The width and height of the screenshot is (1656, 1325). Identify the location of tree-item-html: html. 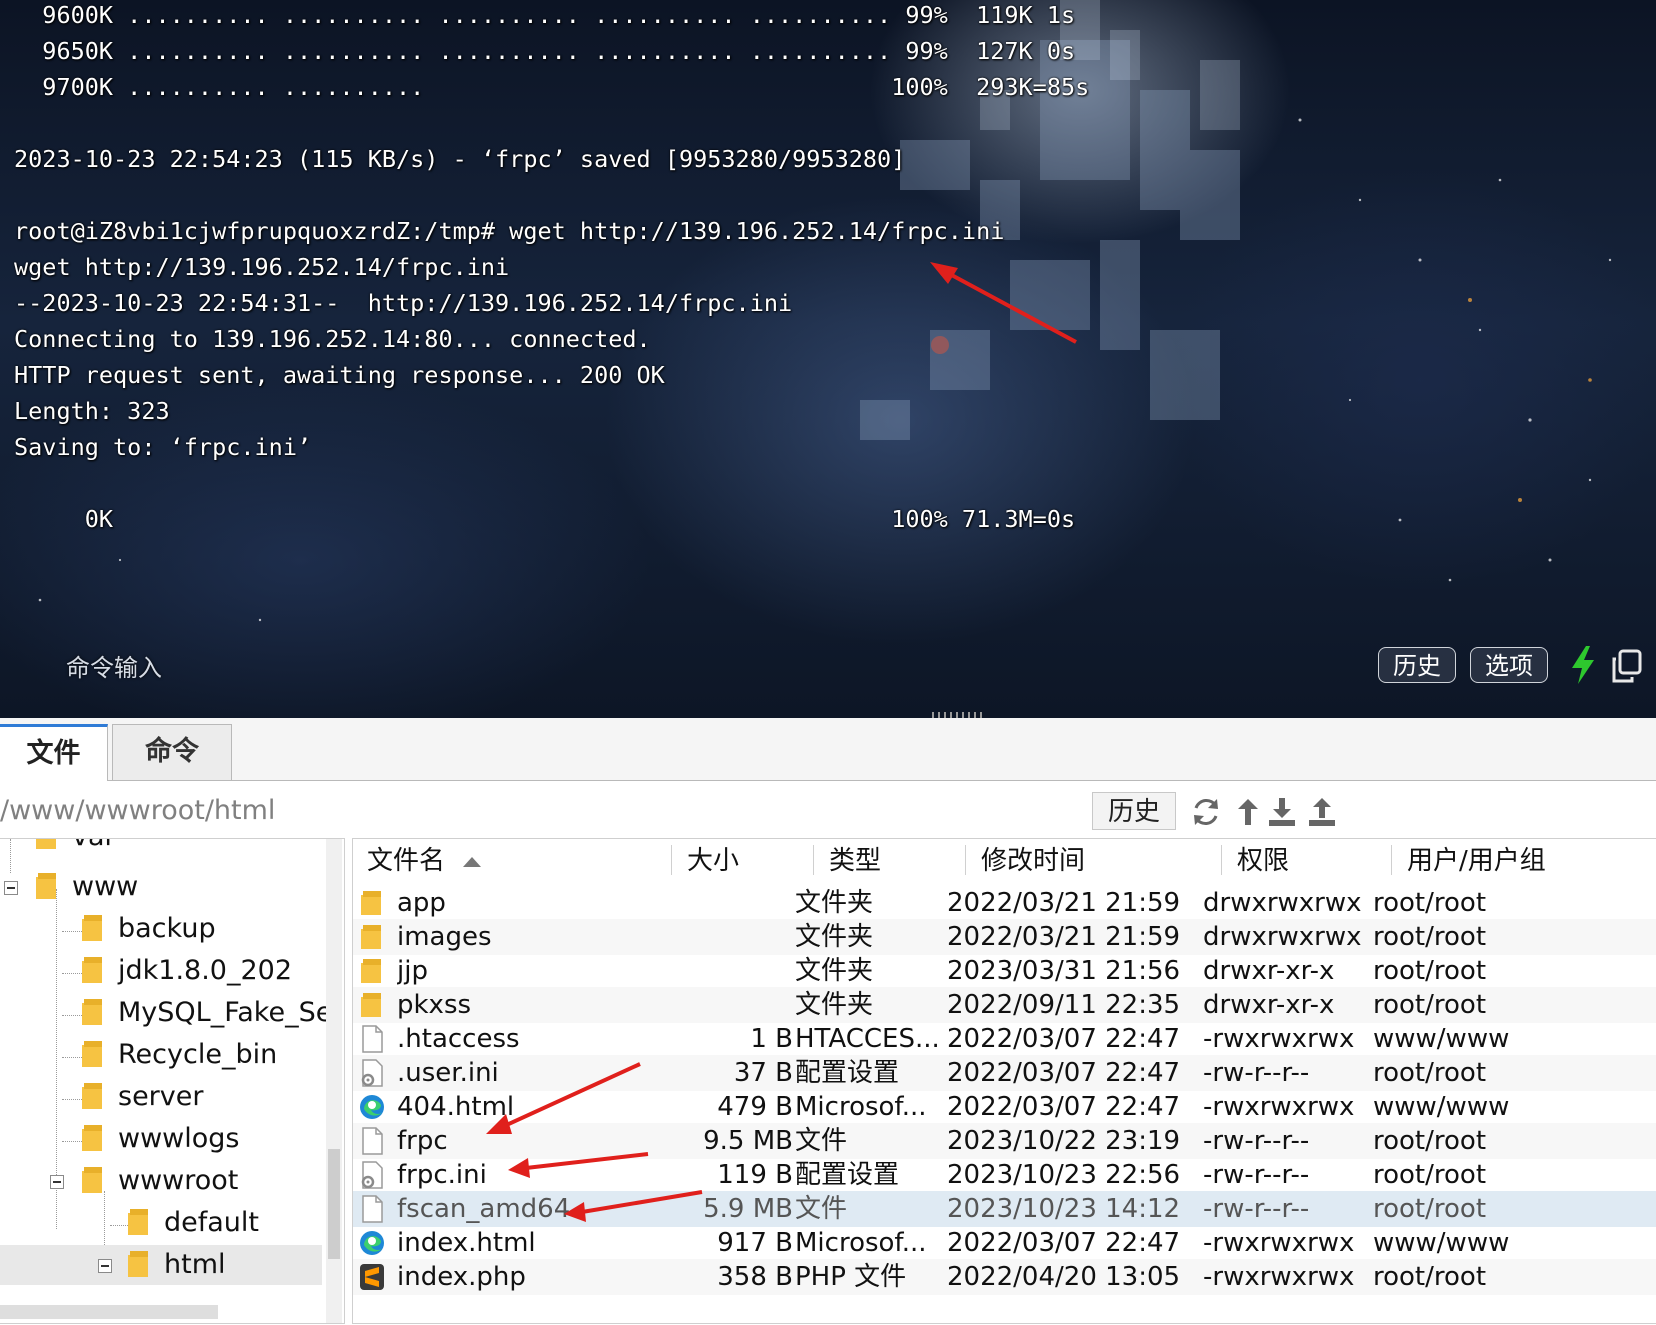
(161, 1265).